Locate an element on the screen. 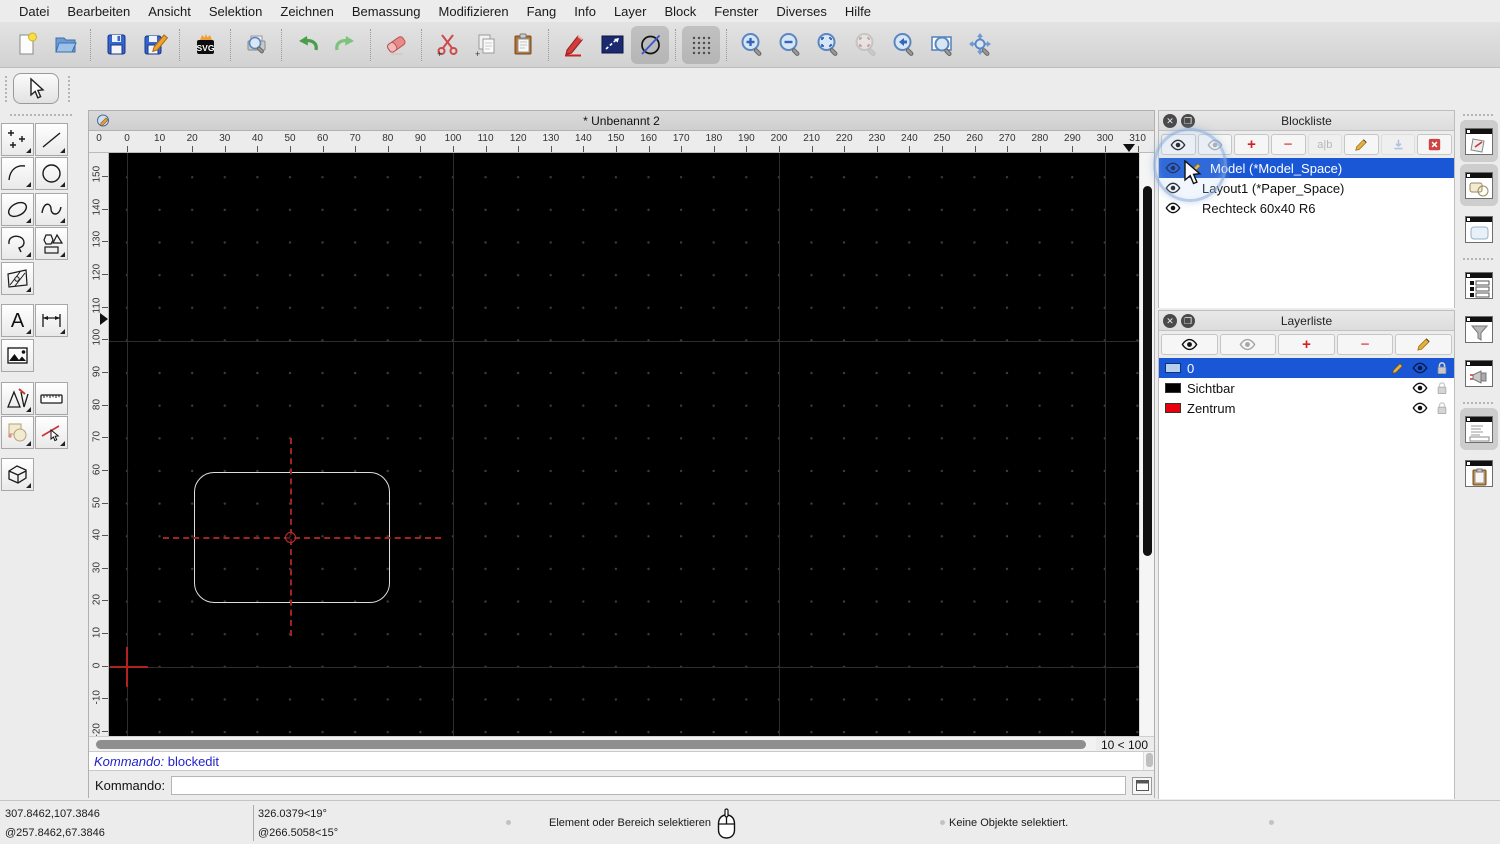 The height and width of the screenshot is (844, 1500). layer-list-dock-button is located at coordinates (1479, 285).